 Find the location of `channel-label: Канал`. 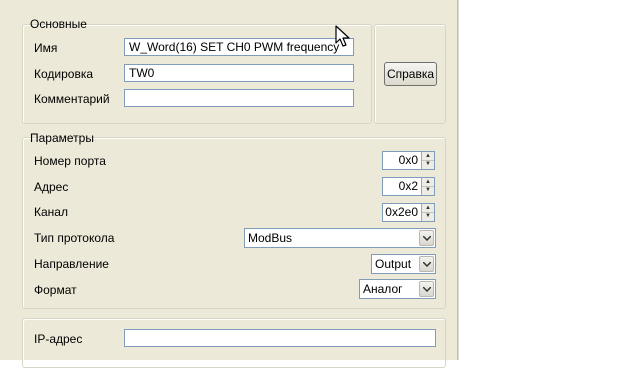

channel-label: Канал is located at coordinates (51, 212).